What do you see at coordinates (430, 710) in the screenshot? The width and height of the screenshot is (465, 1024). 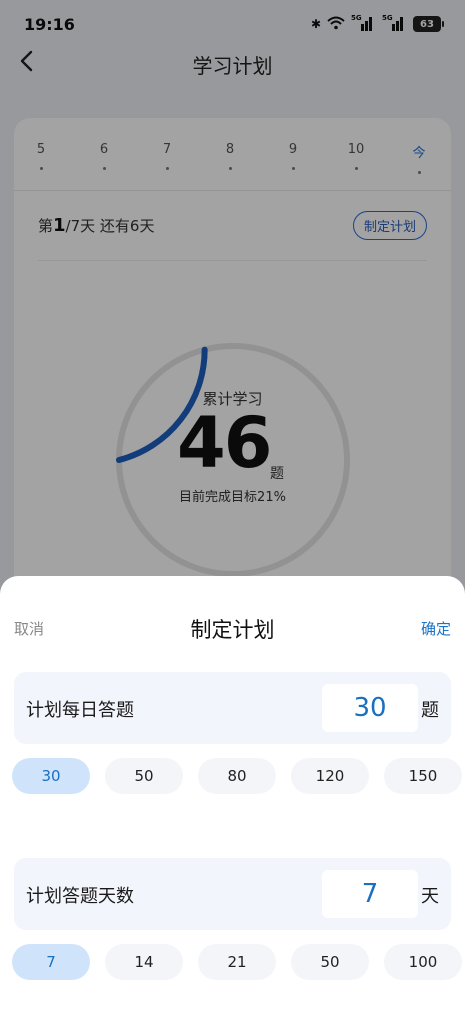 I see `daily-questions-unit: 题` at bounding box center [430, 710].